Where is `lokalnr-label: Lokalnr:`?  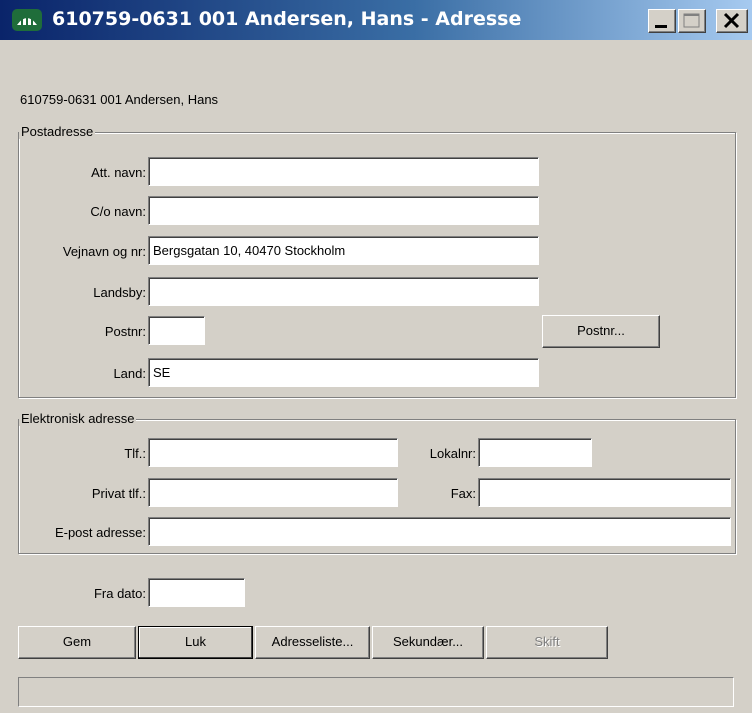
lokalnr-label: Lokalnr: is located at coordinates (452, 453).